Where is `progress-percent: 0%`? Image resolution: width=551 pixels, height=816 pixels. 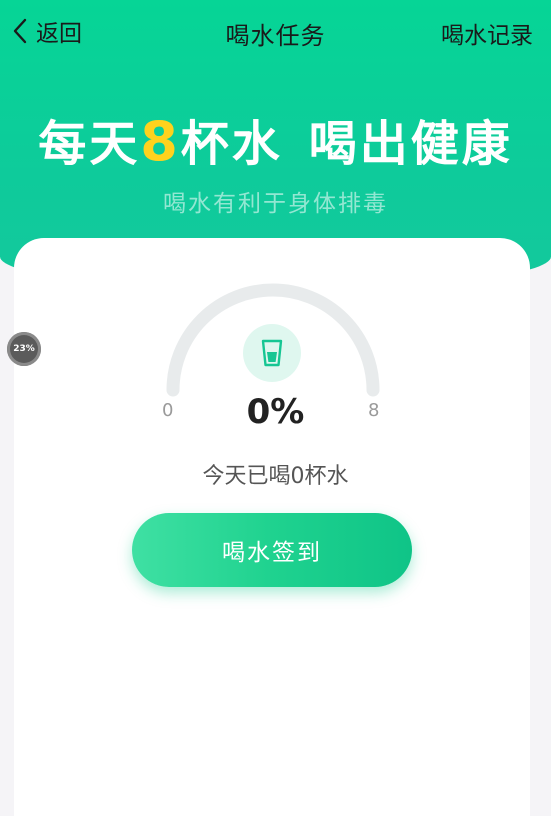
progress-percent: 0% is located at coordinates (275, 412).